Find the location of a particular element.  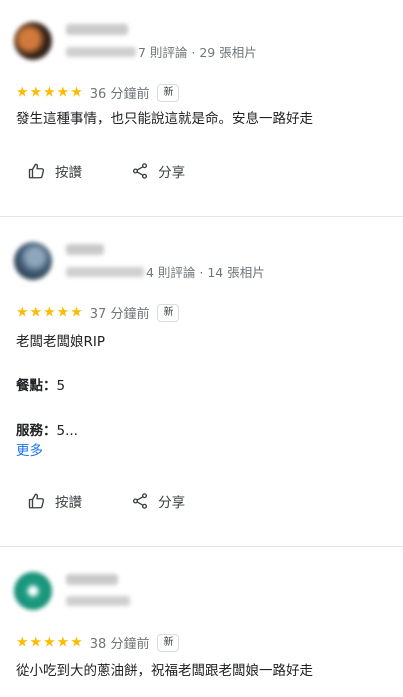

reviewer-meta is located at coordinates (99, 600).